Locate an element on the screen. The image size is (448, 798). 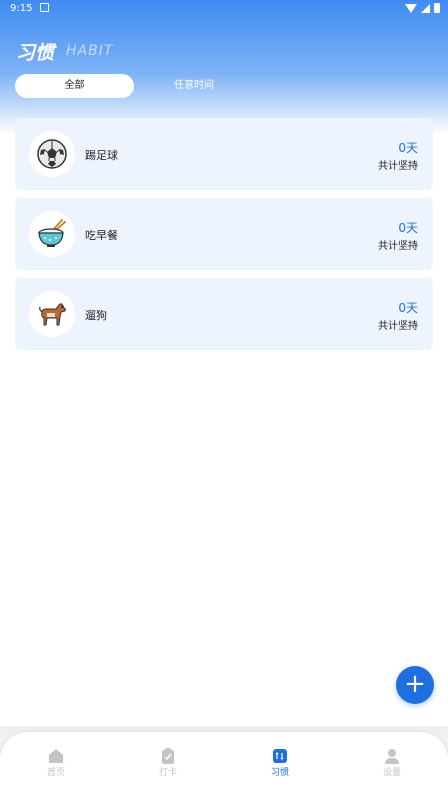
rice-bowl-icon is located at coordinates (52, 233).